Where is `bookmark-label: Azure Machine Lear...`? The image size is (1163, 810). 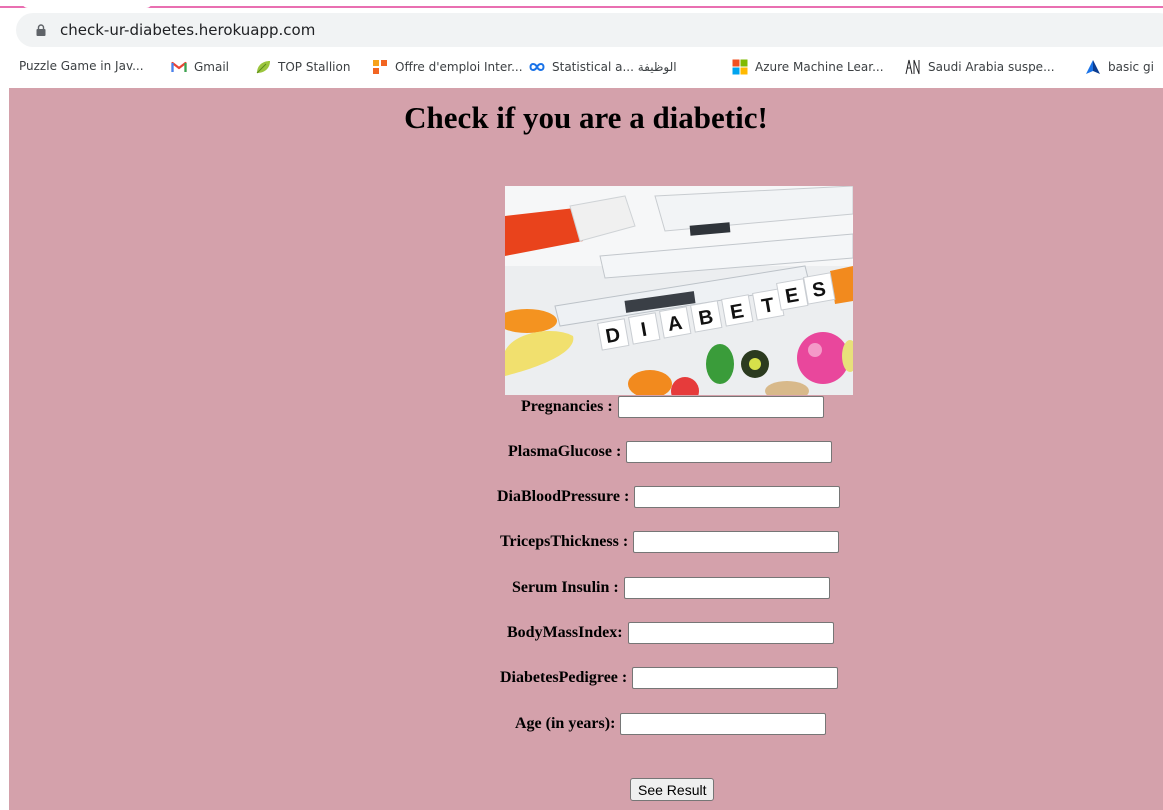 bookmark-label: Azure Machine Lear... is located at coordinates (819, 67).